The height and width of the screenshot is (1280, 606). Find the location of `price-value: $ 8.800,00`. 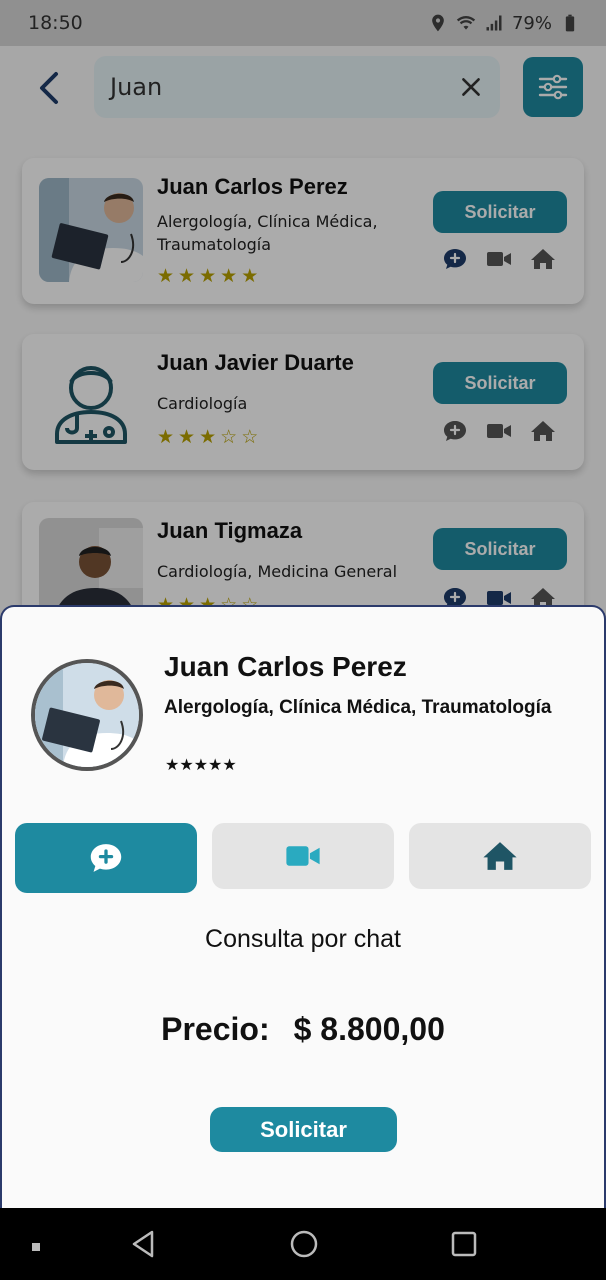

price-value: $ 8.800,00 is located at coordinates (369, 1029).